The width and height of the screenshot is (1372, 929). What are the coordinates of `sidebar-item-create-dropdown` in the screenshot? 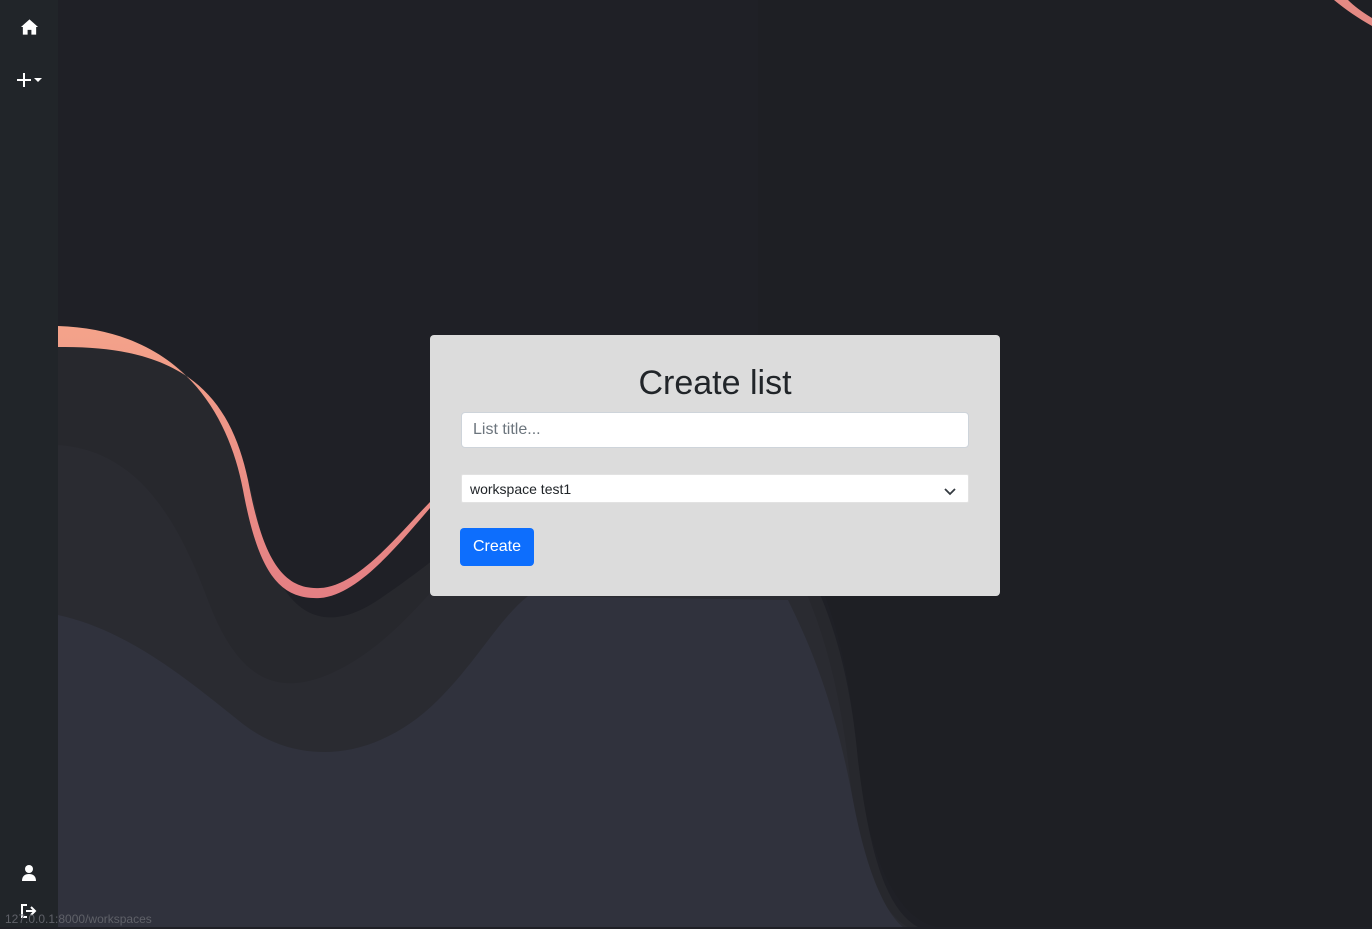 It's located at (29, 80).